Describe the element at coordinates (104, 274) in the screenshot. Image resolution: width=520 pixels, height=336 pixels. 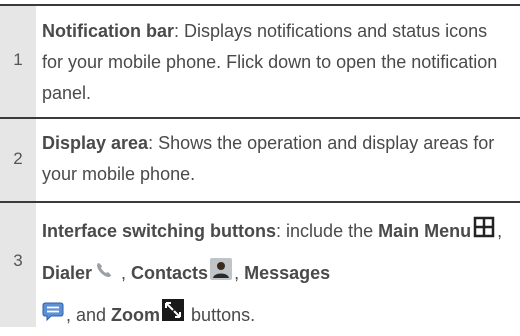
I see `phone-handset-icon` at that location.